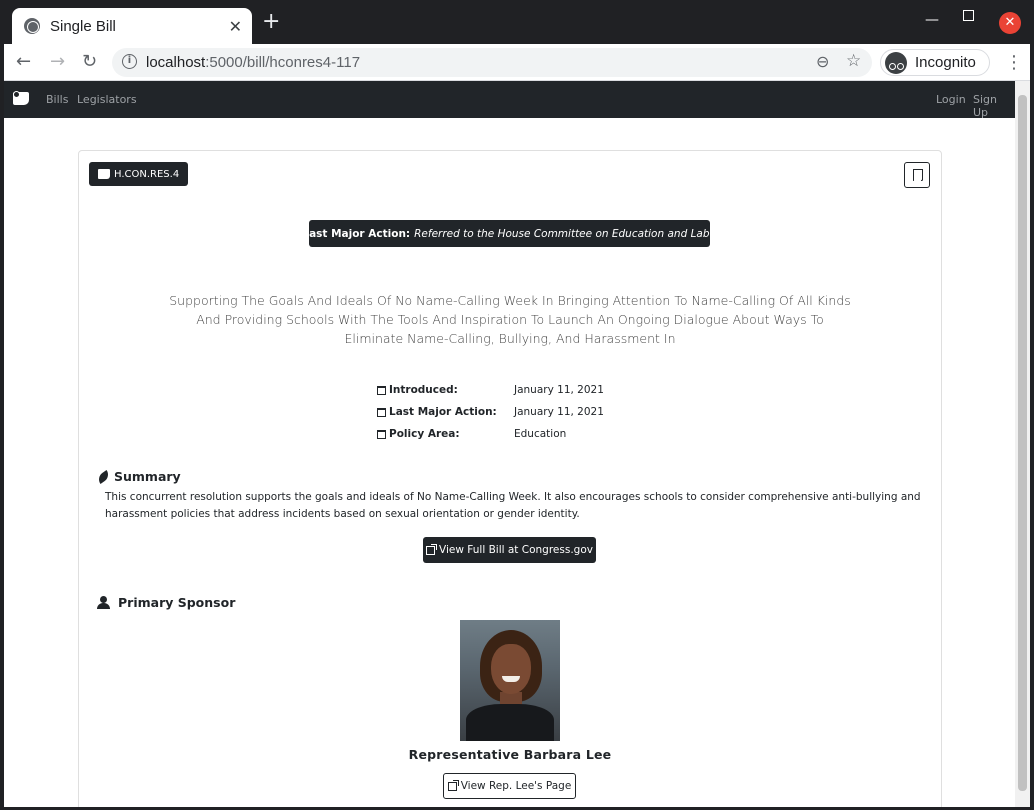  What do you see at coordinates (176, 62) in the screenshot?
I see `url-host: localhost` at bounding box center [176, 62].